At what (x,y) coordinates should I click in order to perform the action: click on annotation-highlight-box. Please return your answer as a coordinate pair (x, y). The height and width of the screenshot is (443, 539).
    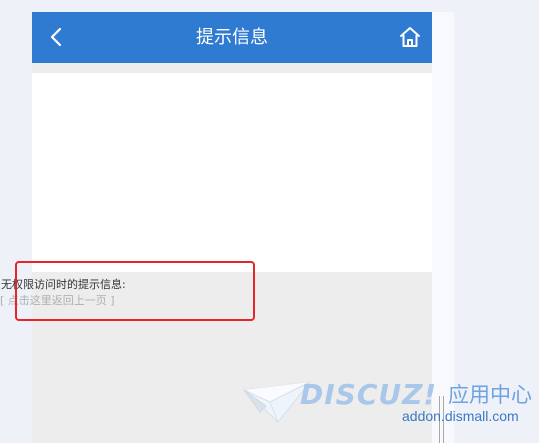
    Looking at the image, I should click on (135, 291).